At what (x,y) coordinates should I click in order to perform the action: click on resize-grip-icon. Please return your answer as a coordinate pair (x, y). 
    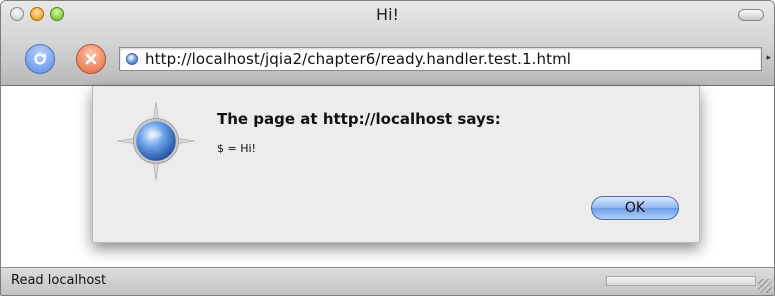
    Looking at the image, I should click on (765, 286).